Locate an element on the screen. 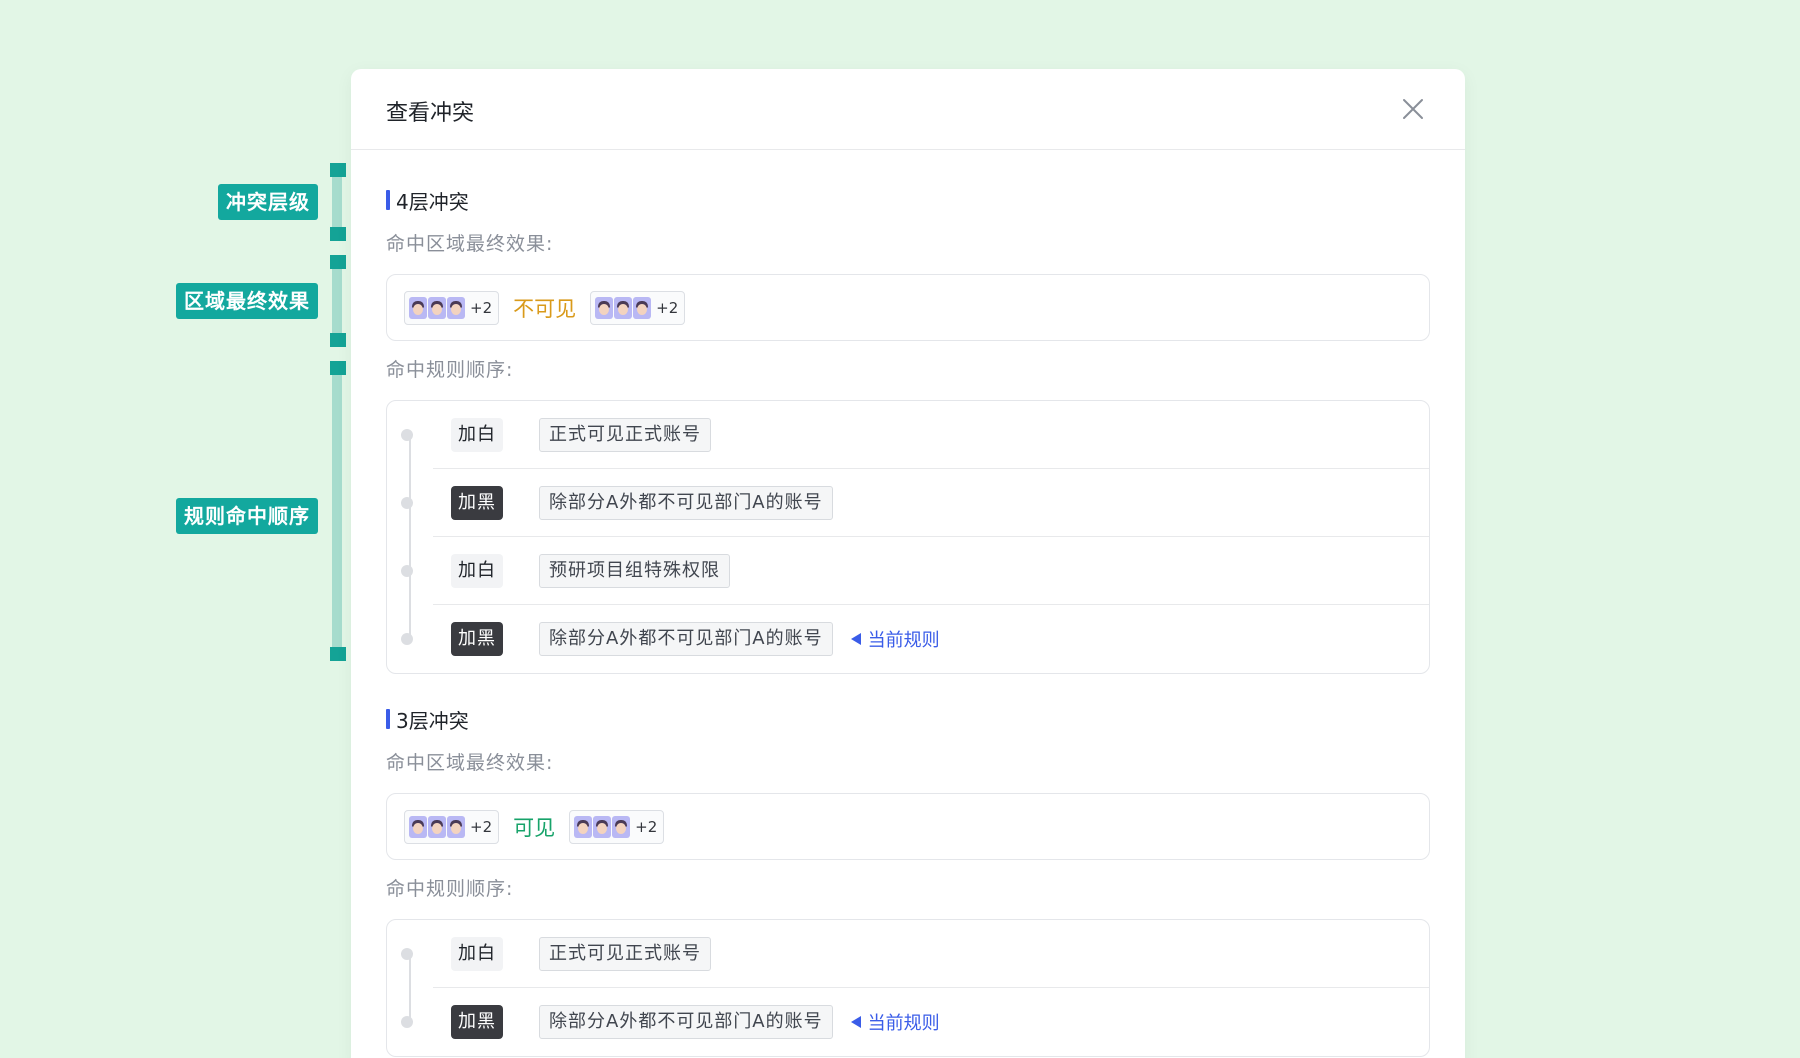  modal-header: 查看冲突 is located at coordinates (908, 109).